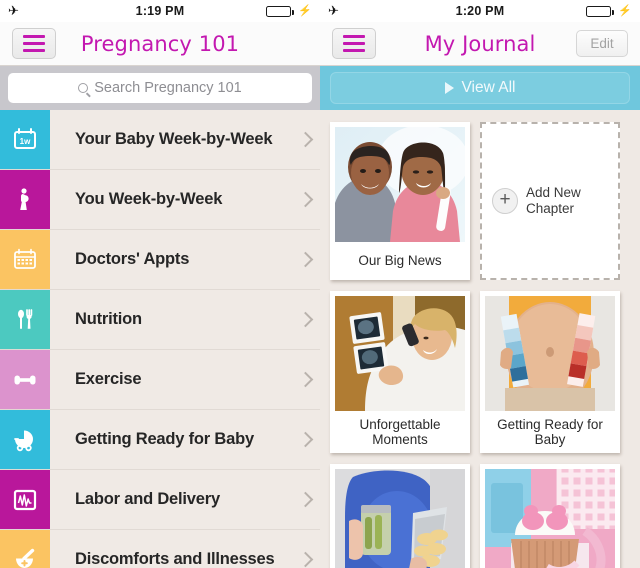 This screenshot has width=640, height=568. Describe the element at coordinates (108, 319) in the screenshot. I see `sidebar-item-label: Nutrition` at that location.